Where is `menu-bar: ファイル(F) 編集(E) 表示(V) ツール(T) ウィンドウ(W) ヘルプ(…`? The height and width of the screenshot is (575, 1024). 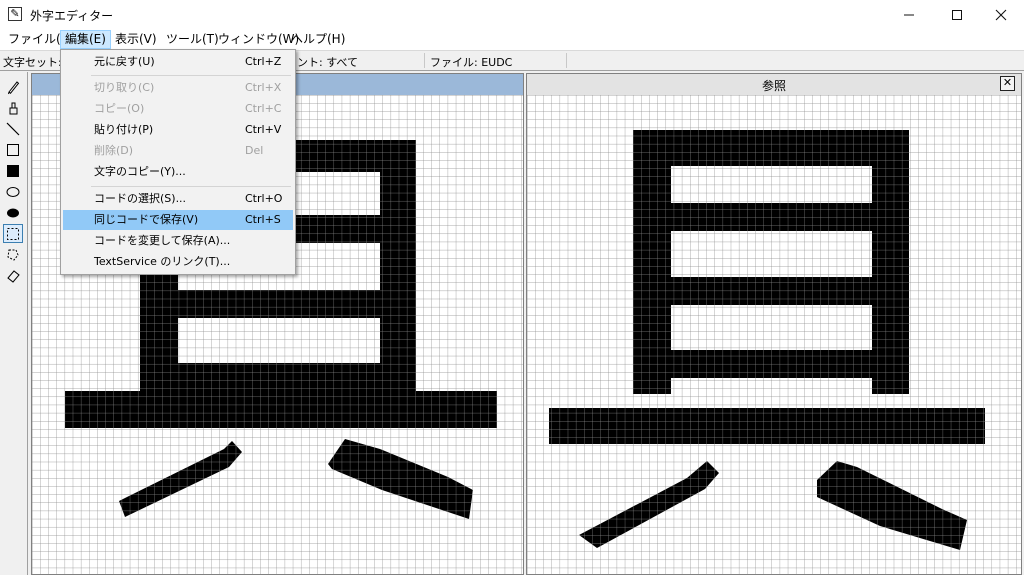
menu-bar: ファイル(F) 編集(E) 表示(V) ツール(T) ウィンドウ(W) ヘルプ(… is located at coordinates (512, 40).